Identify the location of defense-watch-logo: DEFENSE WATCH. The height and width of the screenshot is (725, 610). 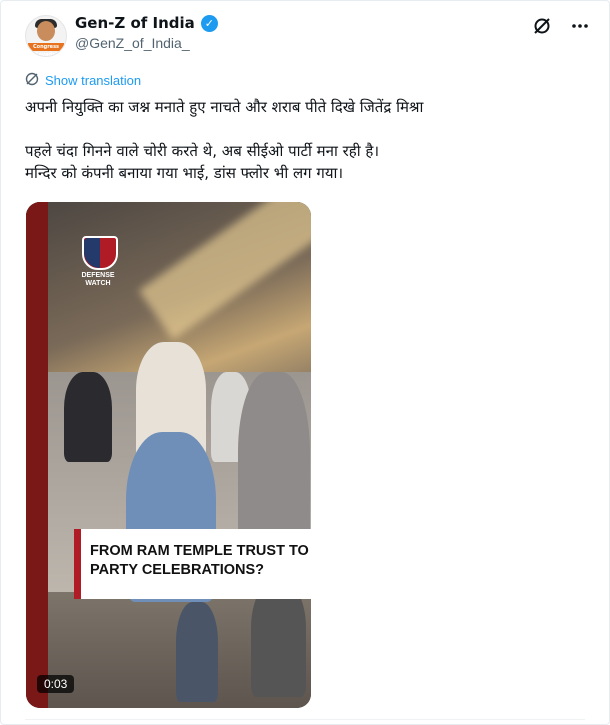
(98, 262).